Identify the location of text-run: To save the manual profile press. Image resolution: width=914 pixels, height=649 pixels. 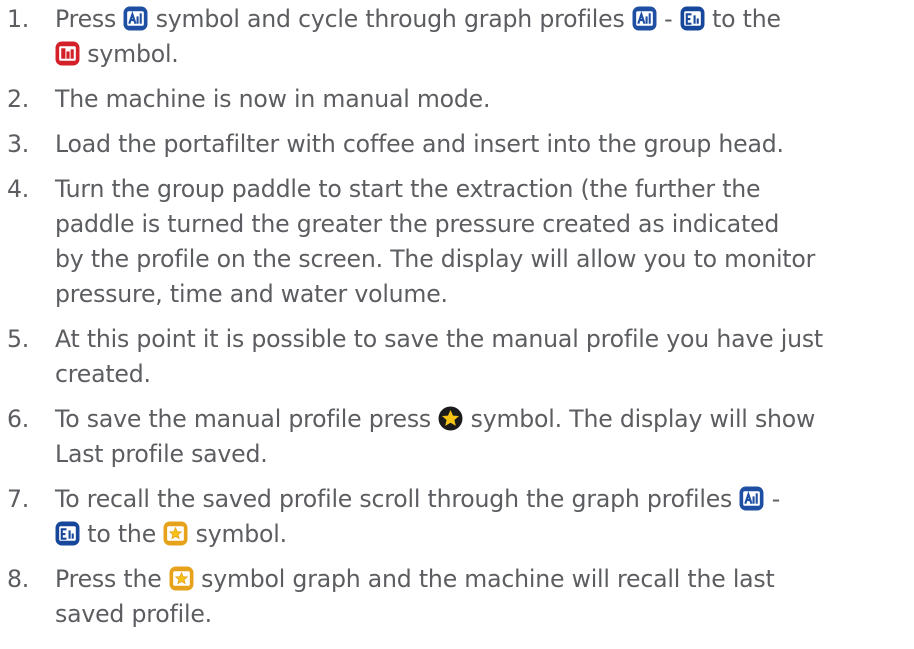
(247, 419).